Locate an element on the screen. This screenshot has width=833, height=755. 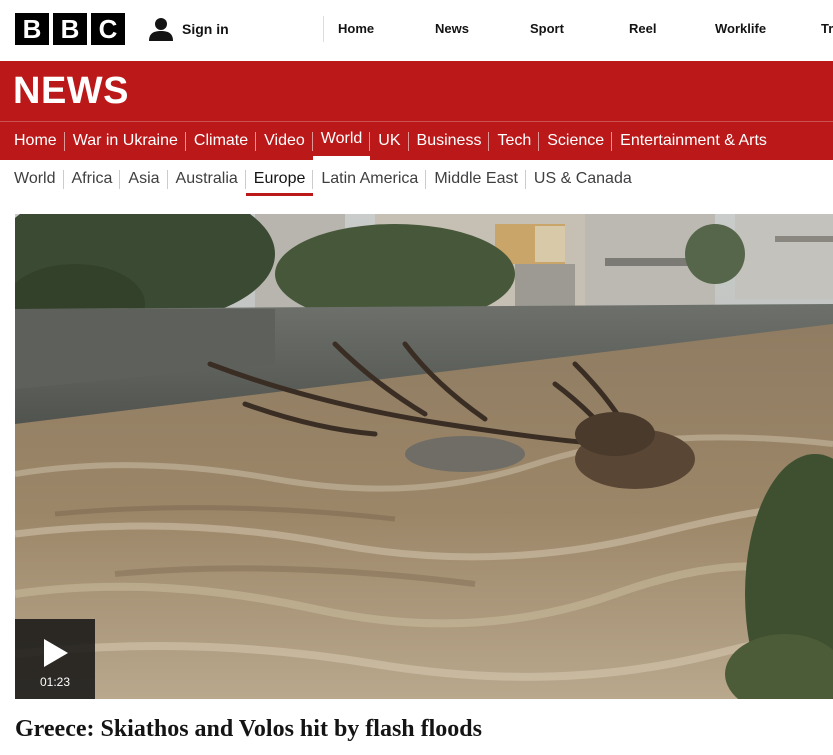
top-nav-sport: Sport is located at coordinates (579, 29).